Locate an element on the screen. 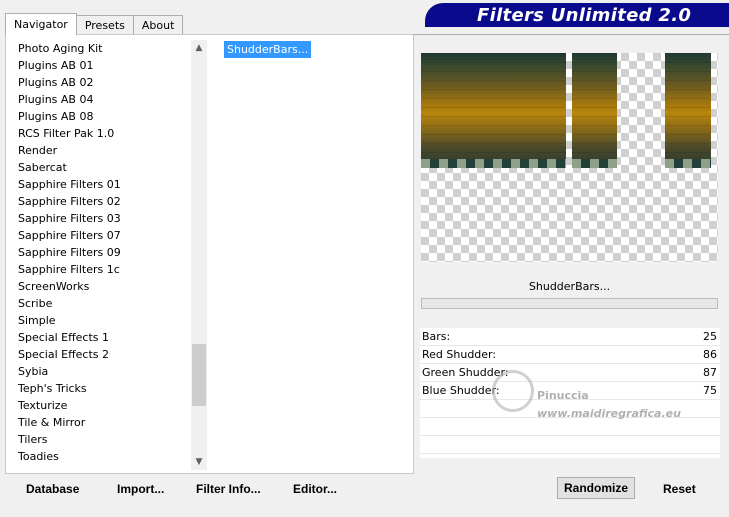 The height and width of the screenshot is (517, 729). category-item: Render is located at coordinates (101, 150).